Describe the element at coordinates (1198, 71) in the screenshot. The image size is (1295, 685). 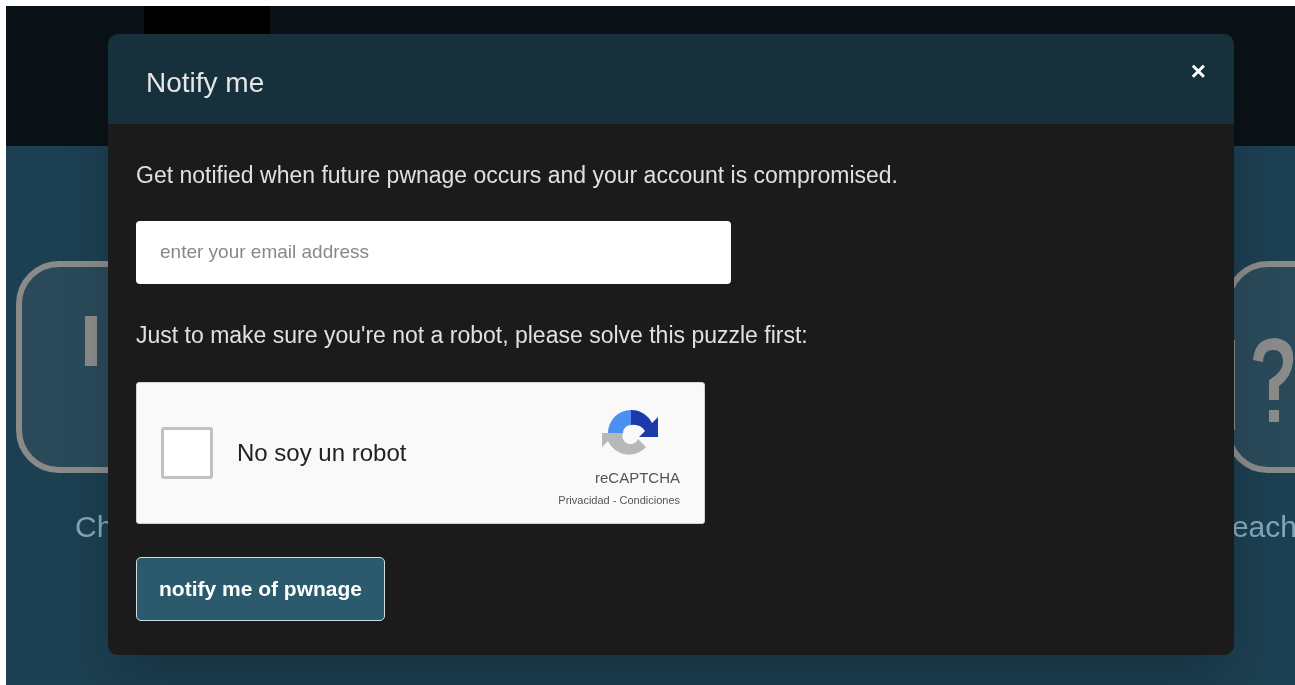
I see `close-button: ×` at that location.